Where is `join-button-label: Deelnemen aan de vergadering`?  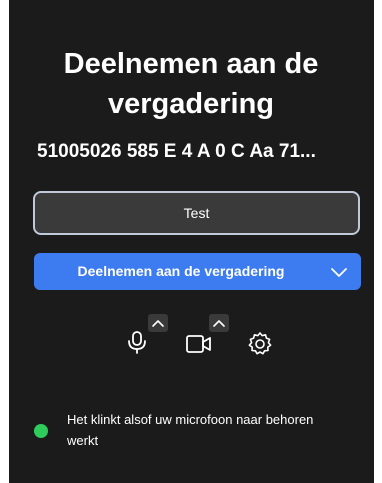 join-button-label: Deelnemen aan de vergadering is located at coordinates (181, 271).